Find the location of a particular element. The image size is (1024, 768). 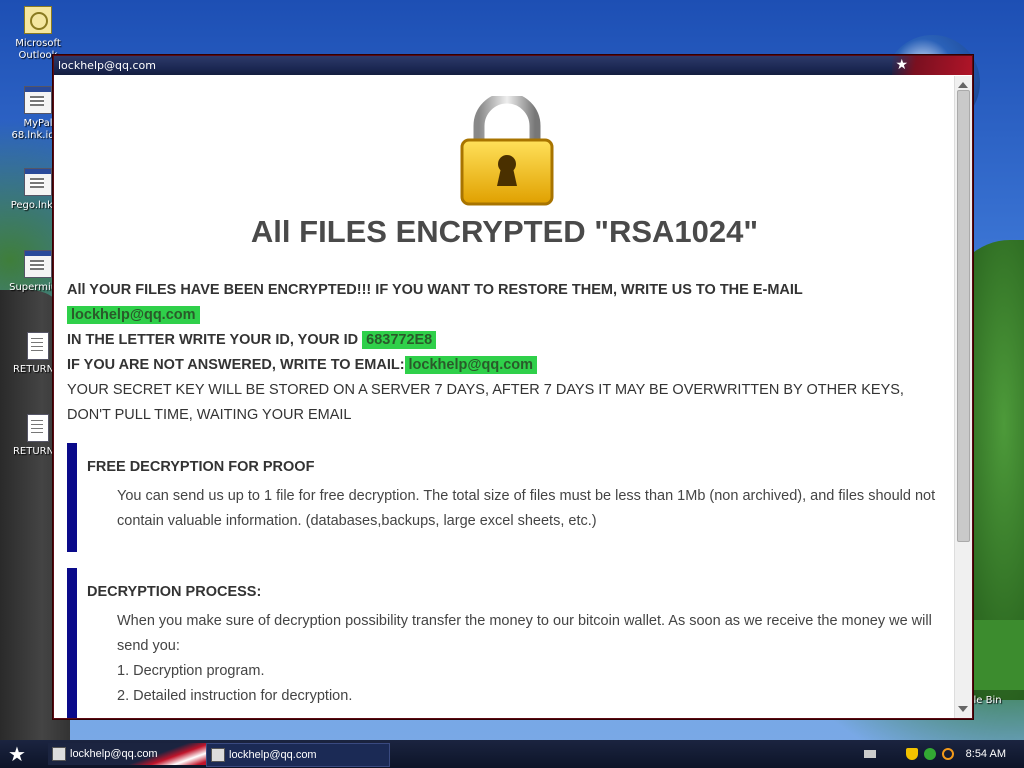

shield-icon is located at coordinates (912, 754).